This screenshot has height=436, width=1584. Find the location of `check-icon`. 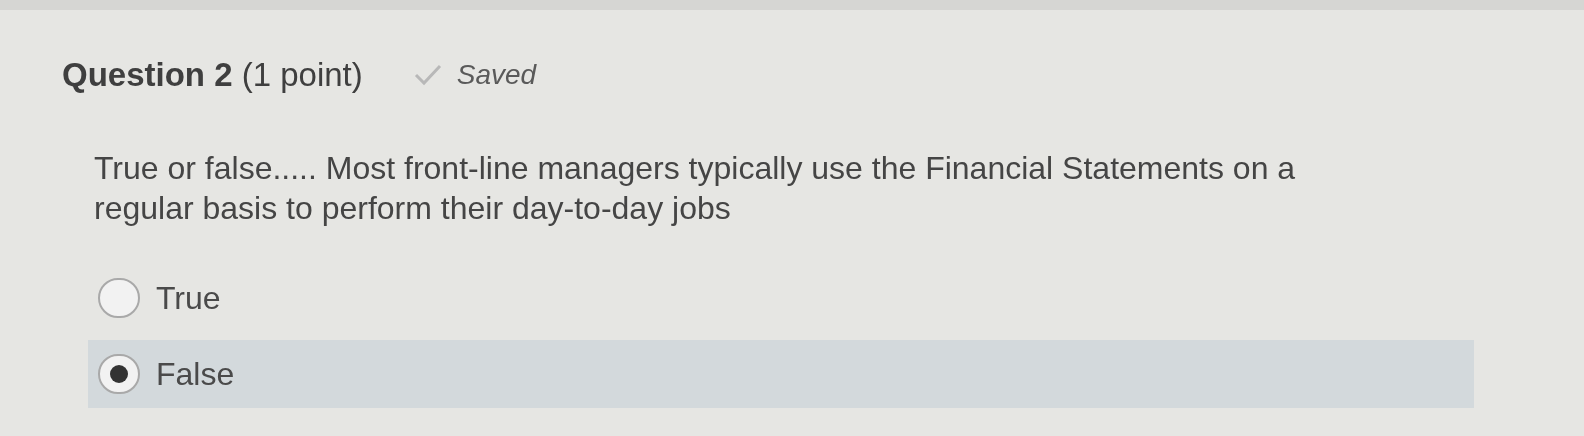

check-icon is located at coordinates (427, 74).